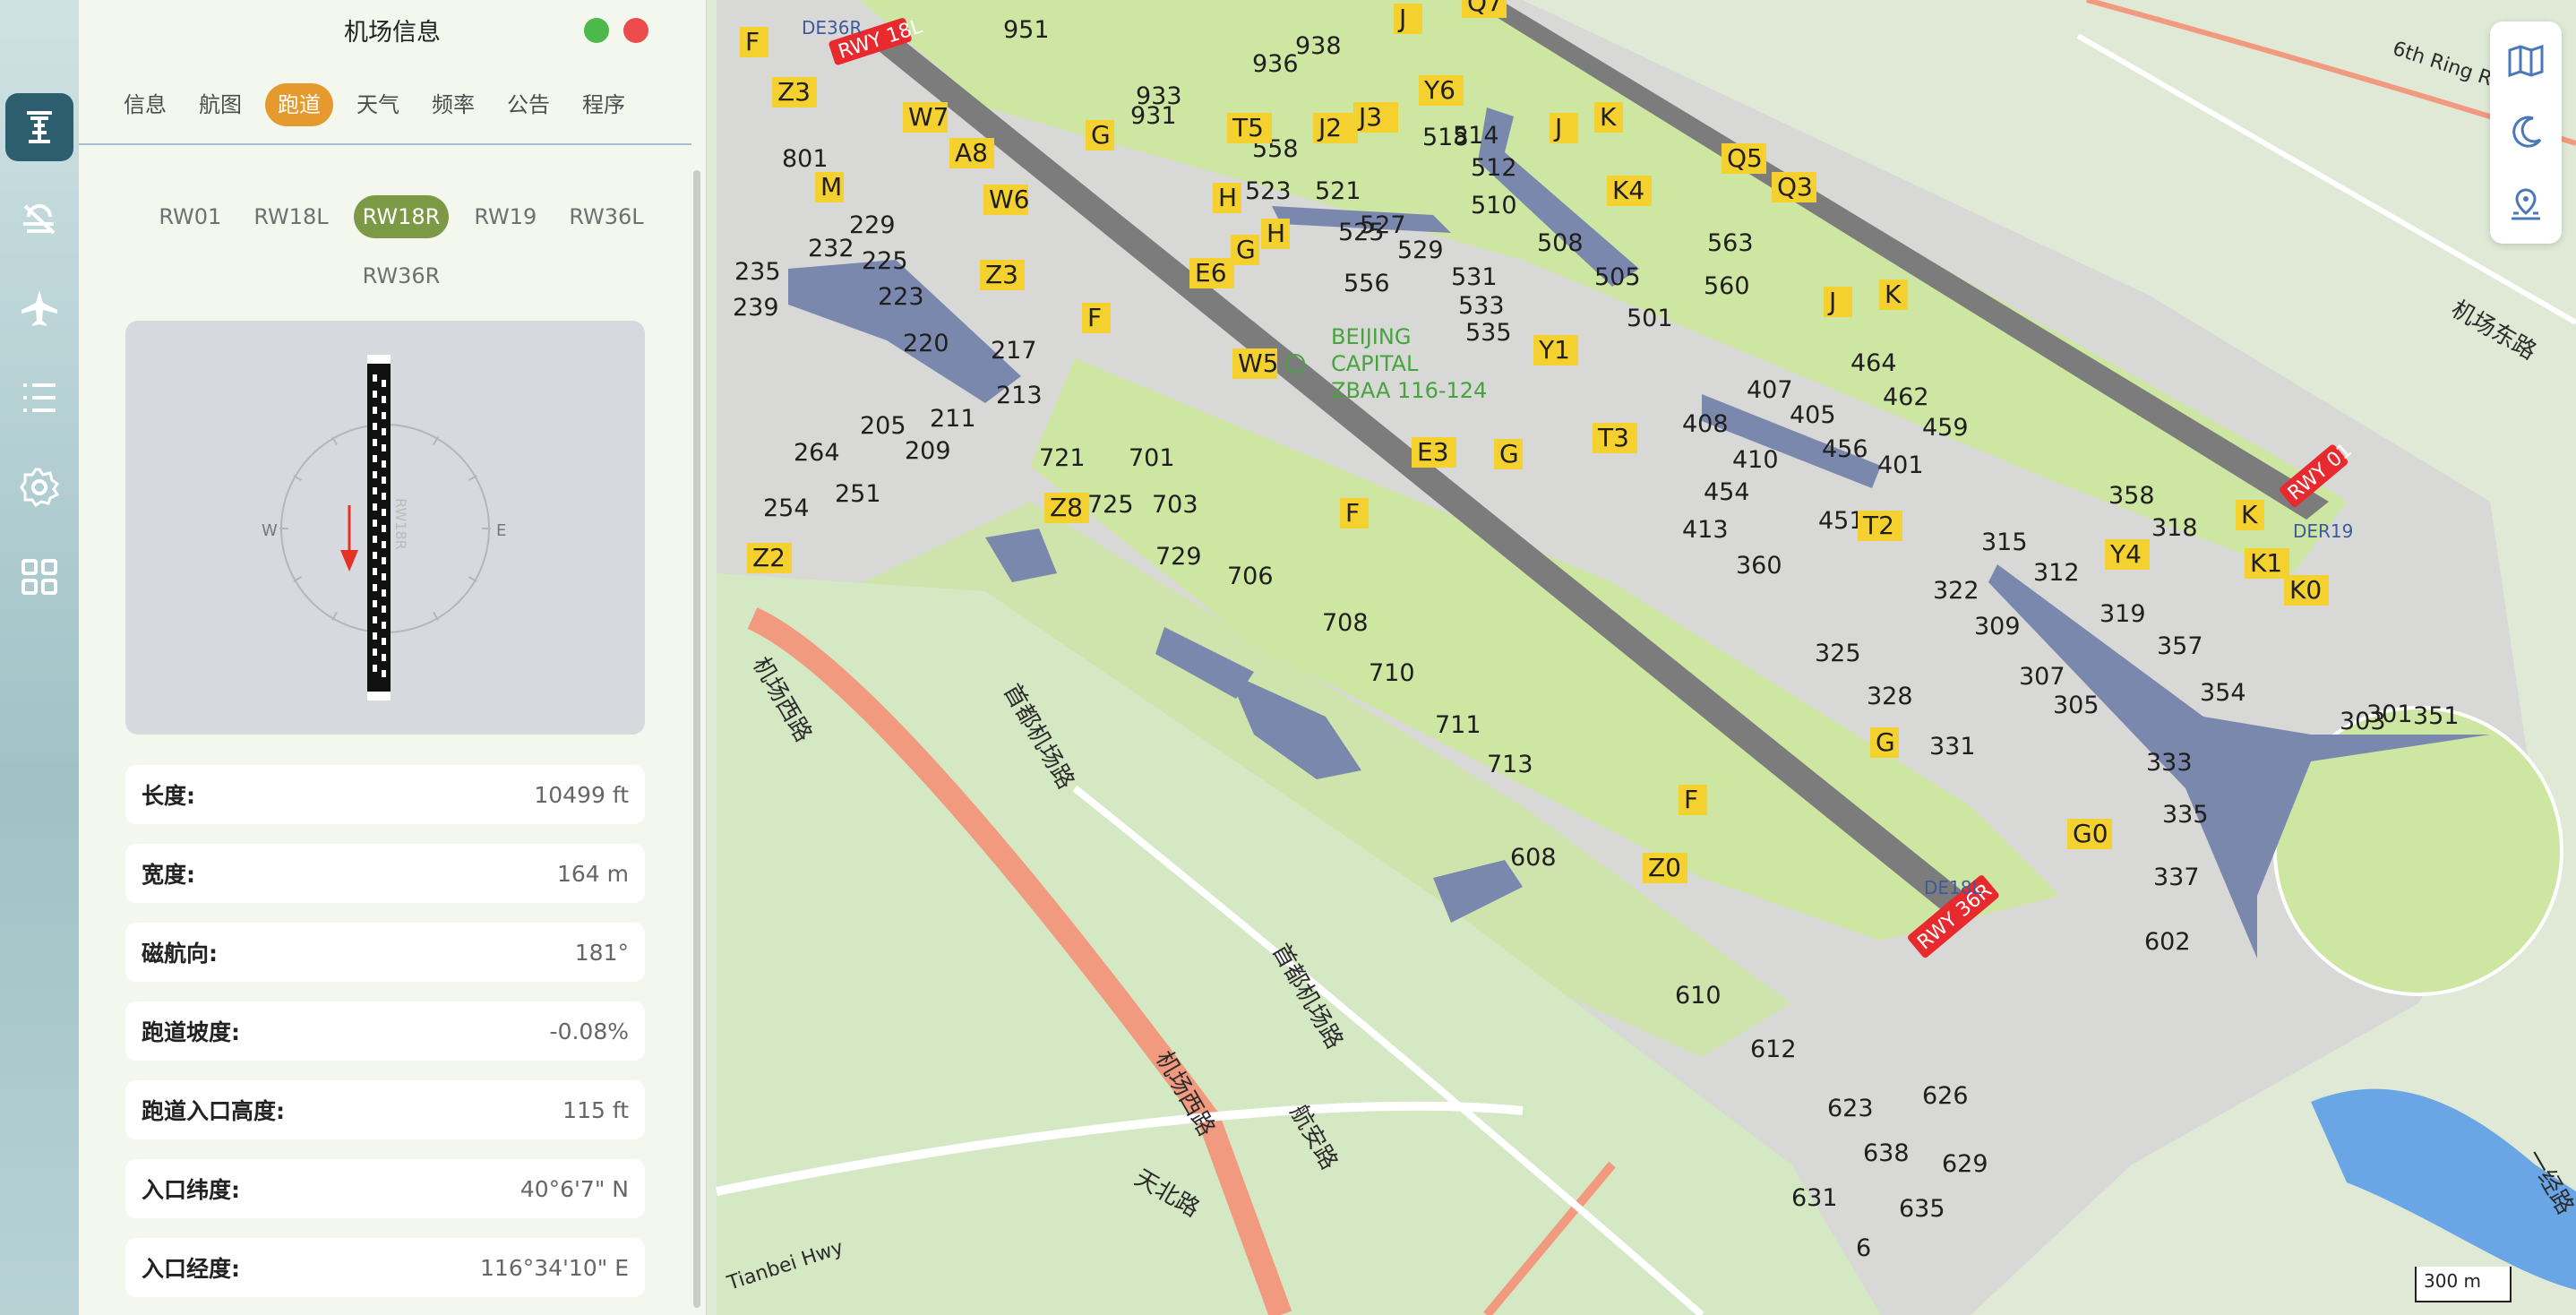 This screenshot has width=2576, height=1315. Describe the element at coordinates (385, 1267) in the screenshot. I see `info-row-threshold-longitude: 入口经度: 116°34'10" E` at that location.